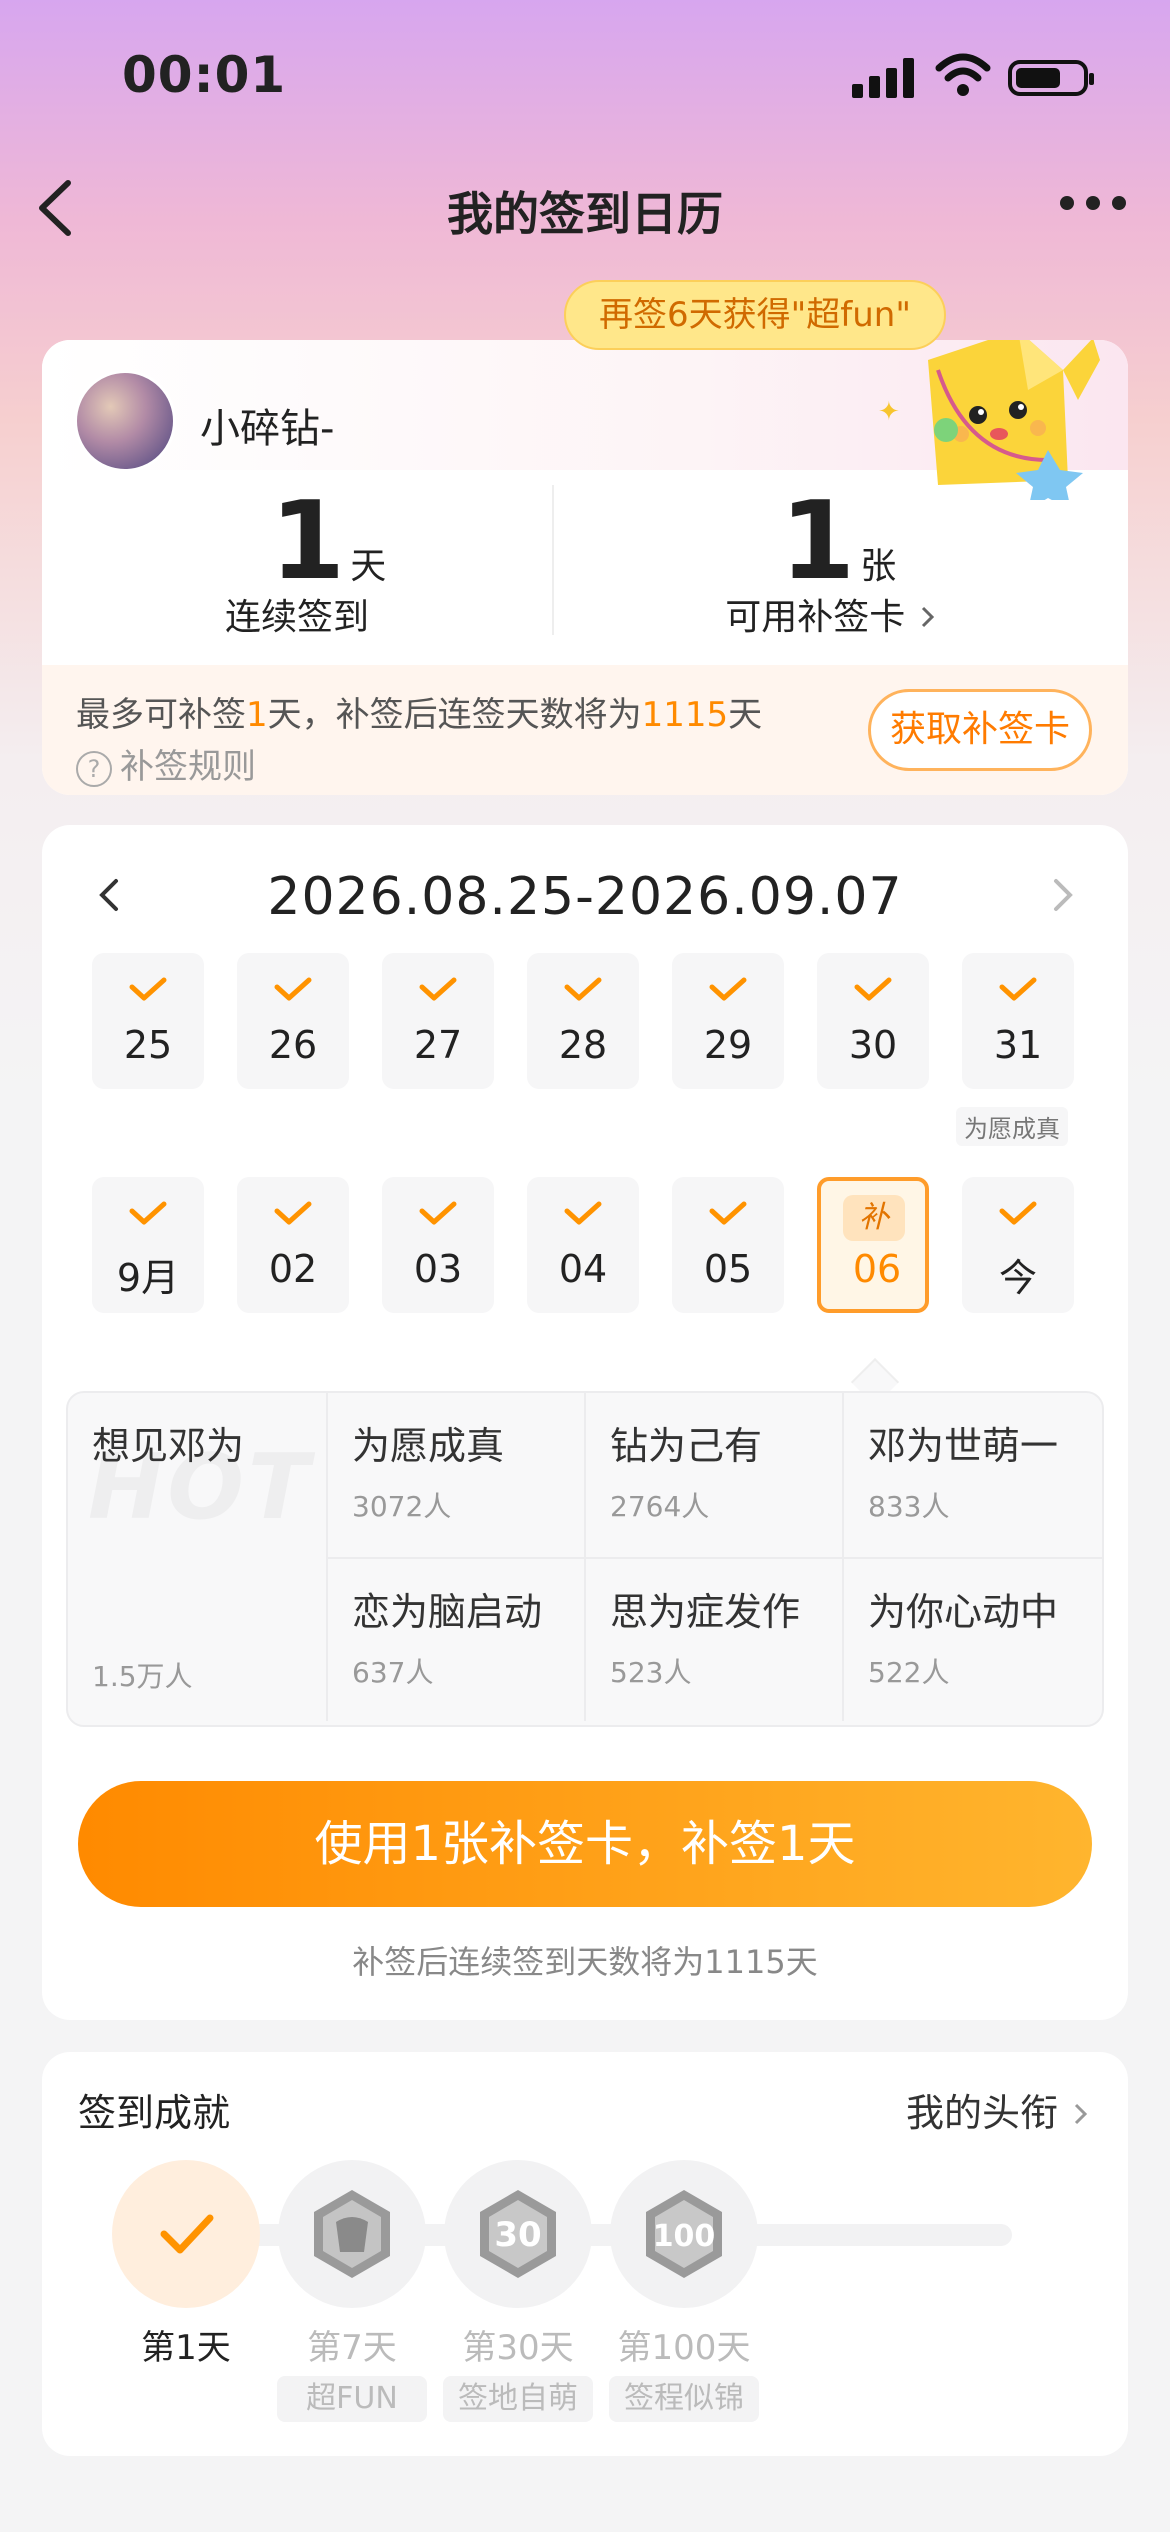 This screenshot has width=1170, height=2532. What do you see at coordinates (197, 1559) in the screenshot?
I see `hot-topic-main: HOT 想见邓为 1.5万人` at bounding box center [197, 1559].